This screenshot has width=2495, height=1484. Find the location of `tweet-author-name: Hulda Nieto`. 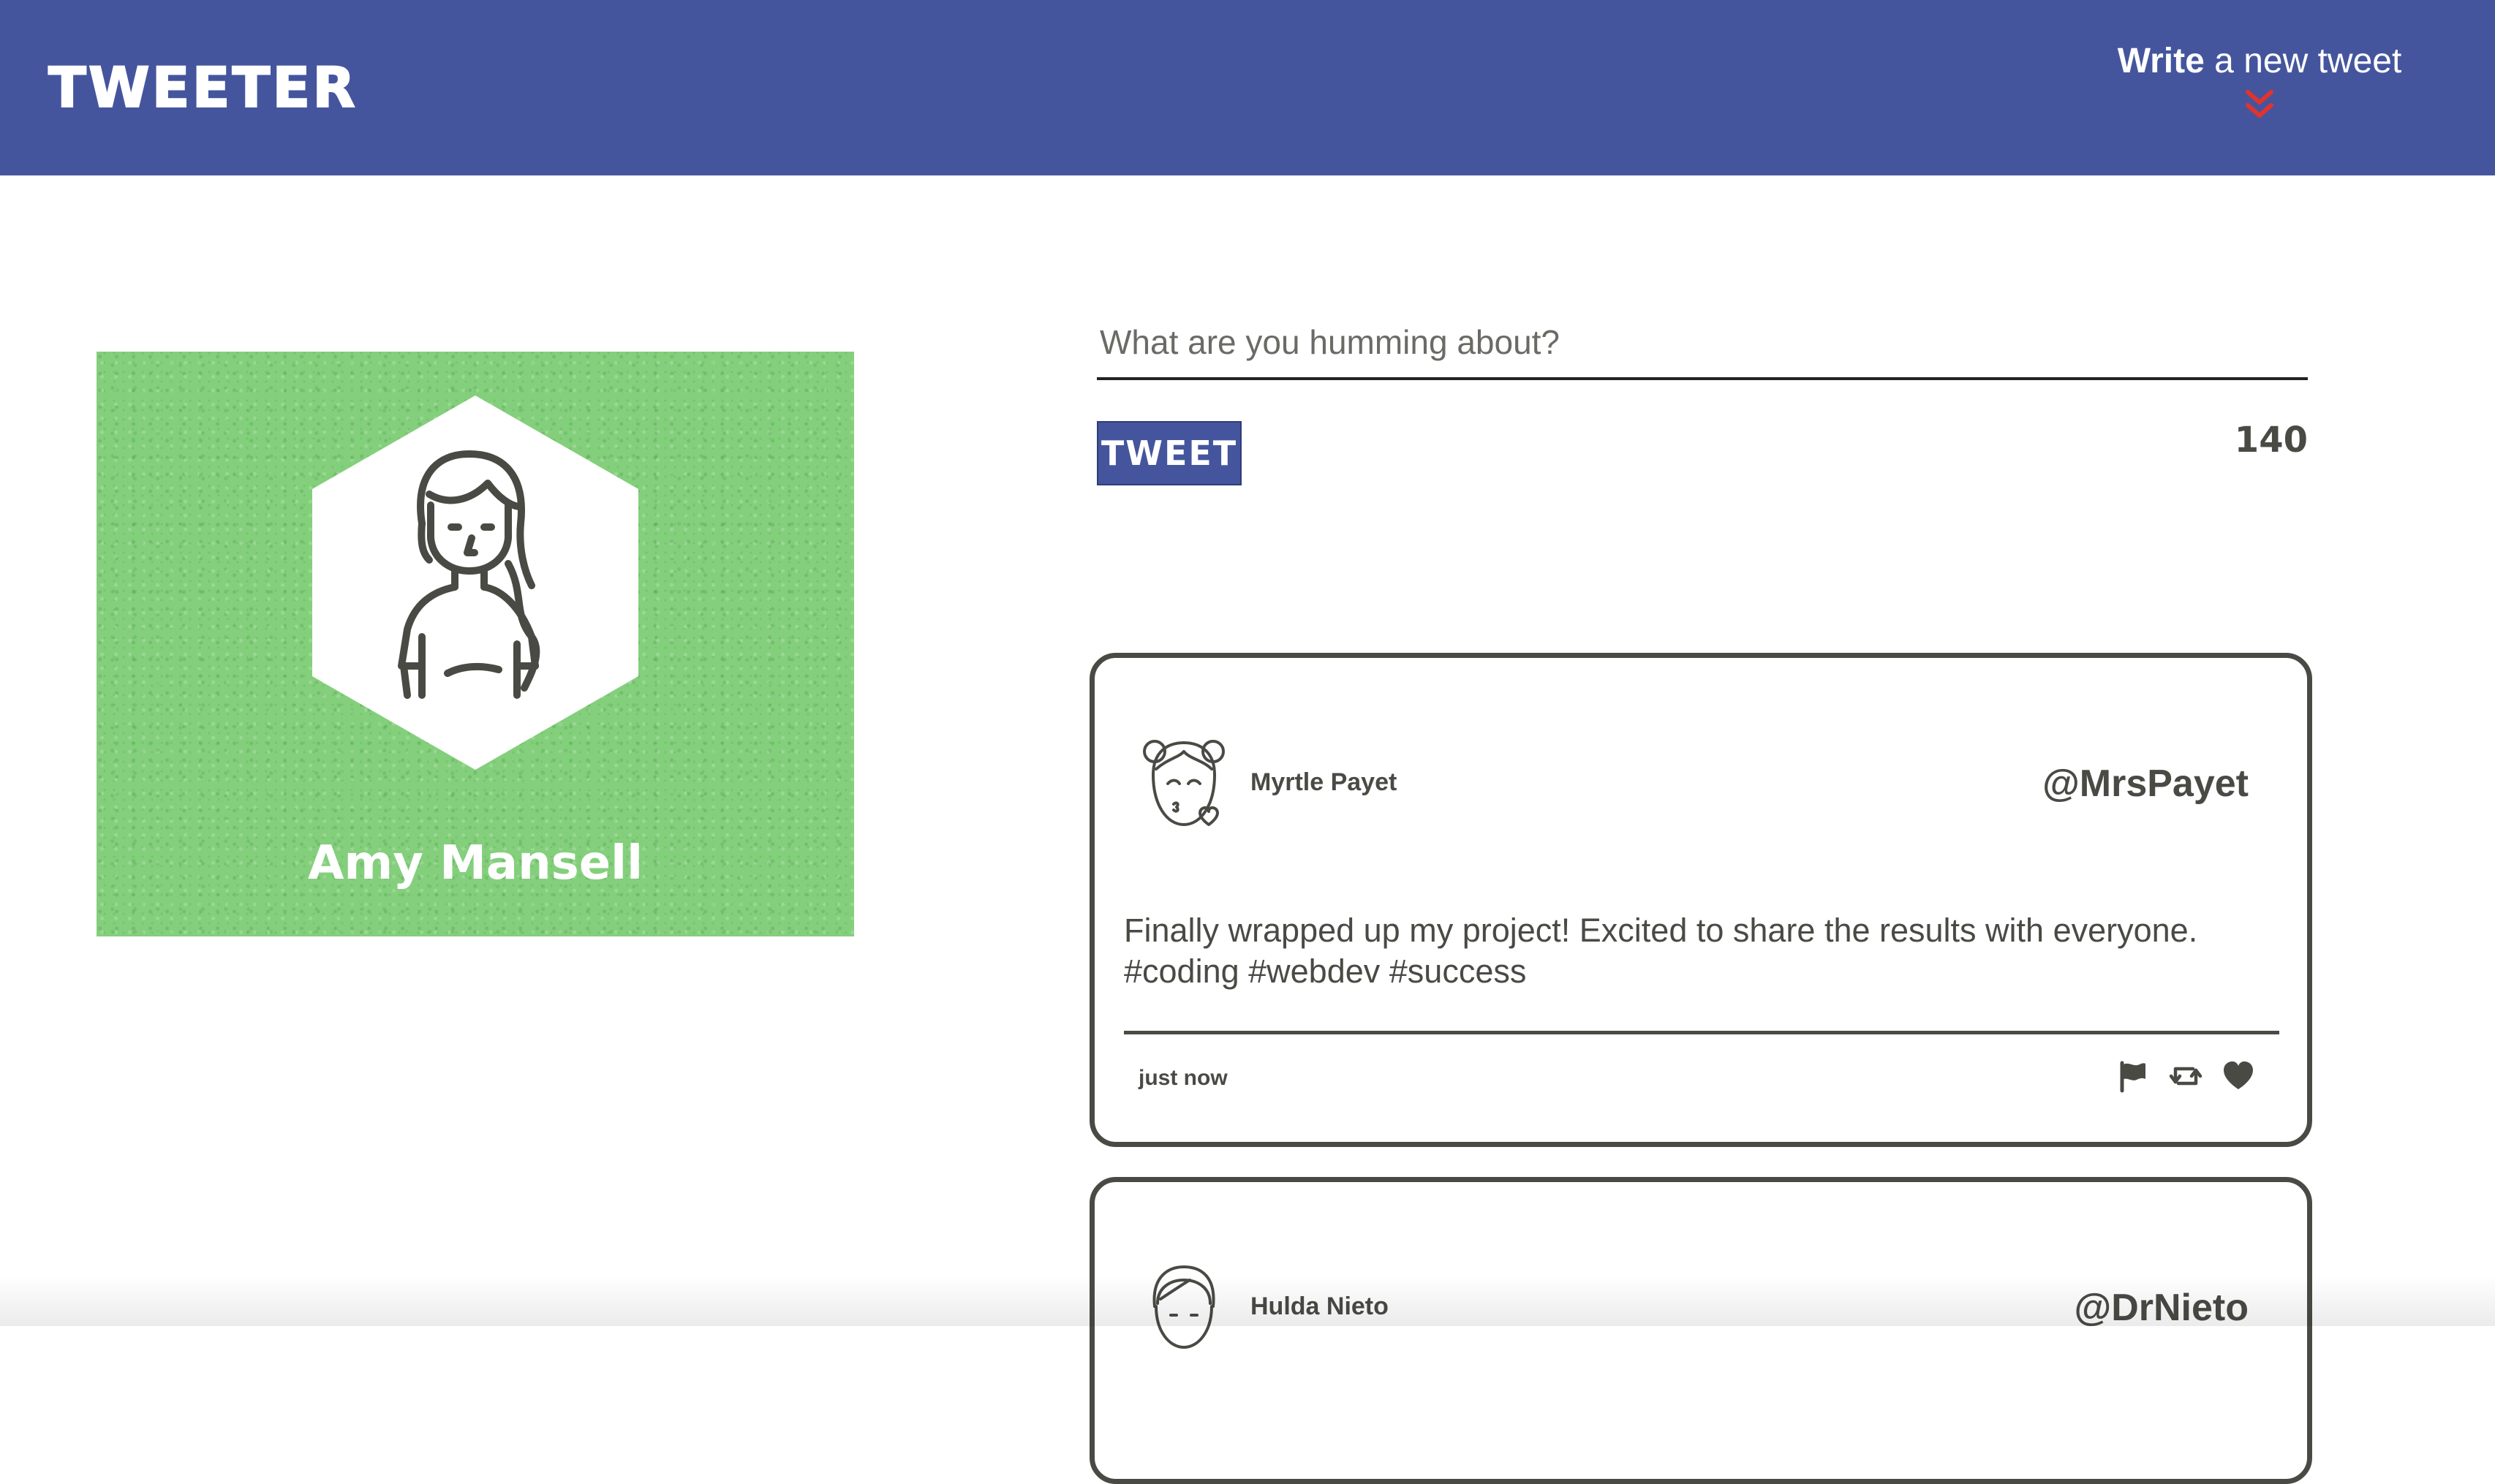

tweet-author-name: Hulda Nieto is located at coordinates (1320, 1306).